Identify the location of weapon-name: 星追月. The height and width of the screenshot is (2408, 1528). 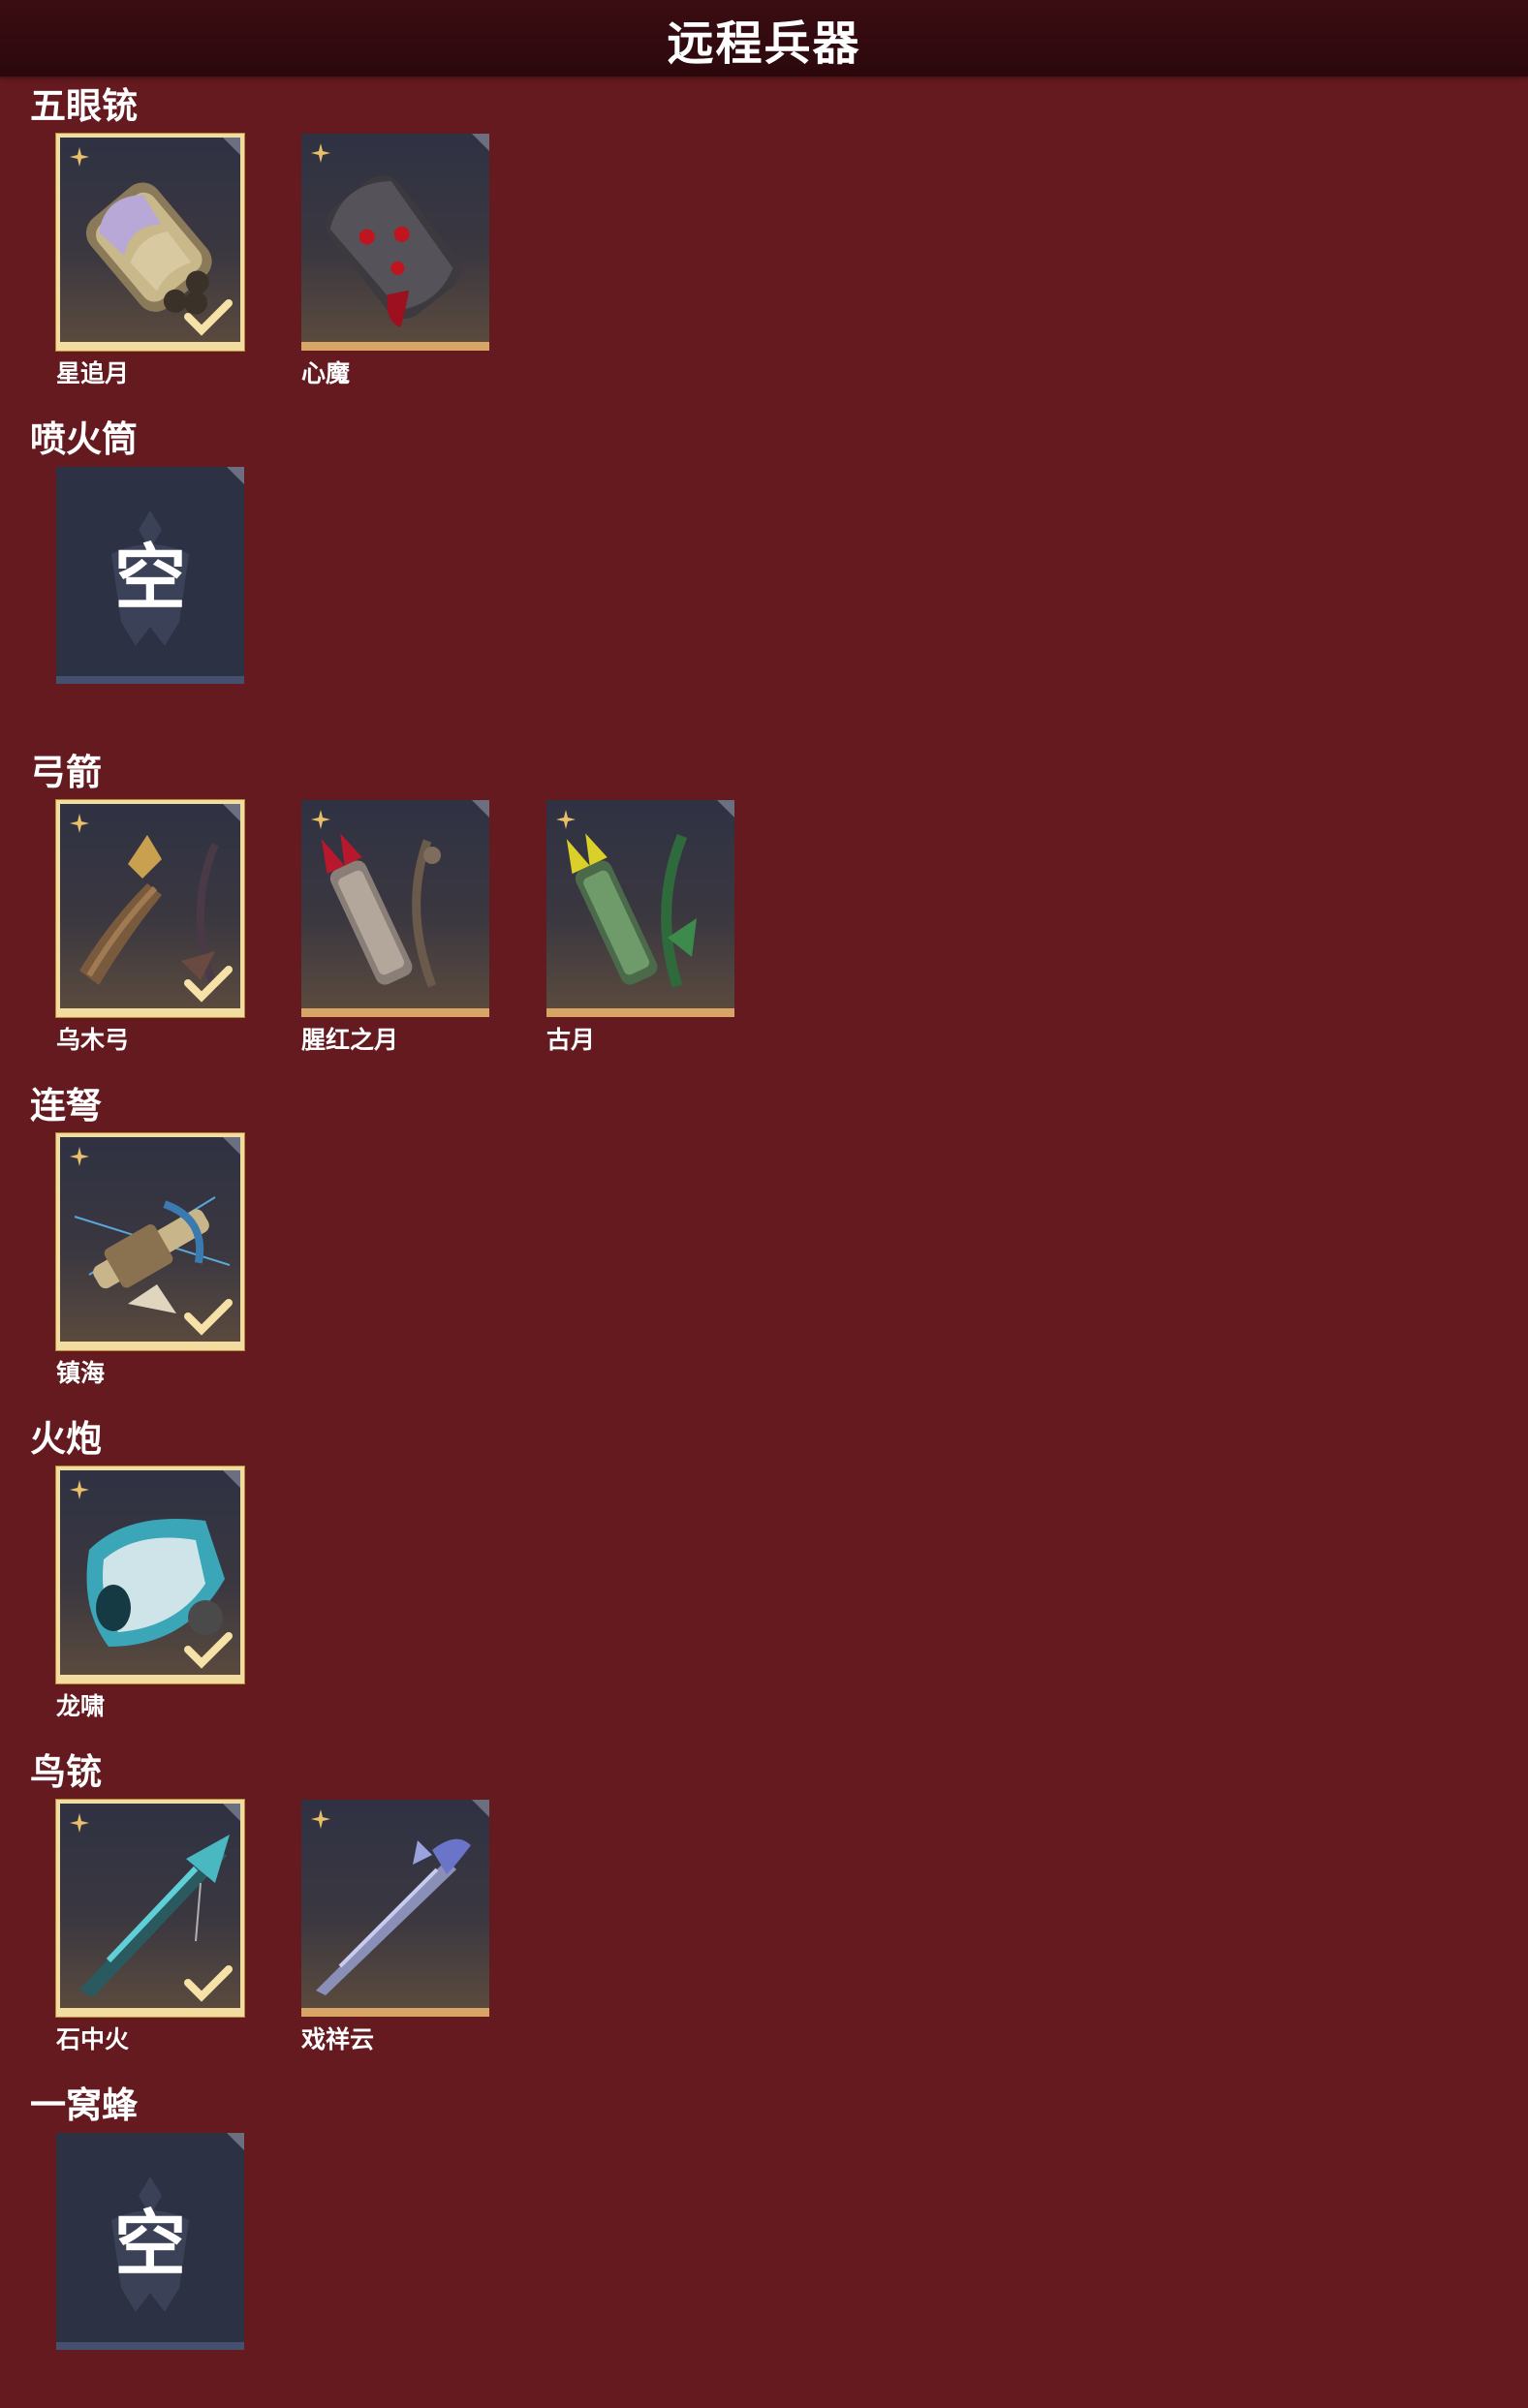
(93, 373).